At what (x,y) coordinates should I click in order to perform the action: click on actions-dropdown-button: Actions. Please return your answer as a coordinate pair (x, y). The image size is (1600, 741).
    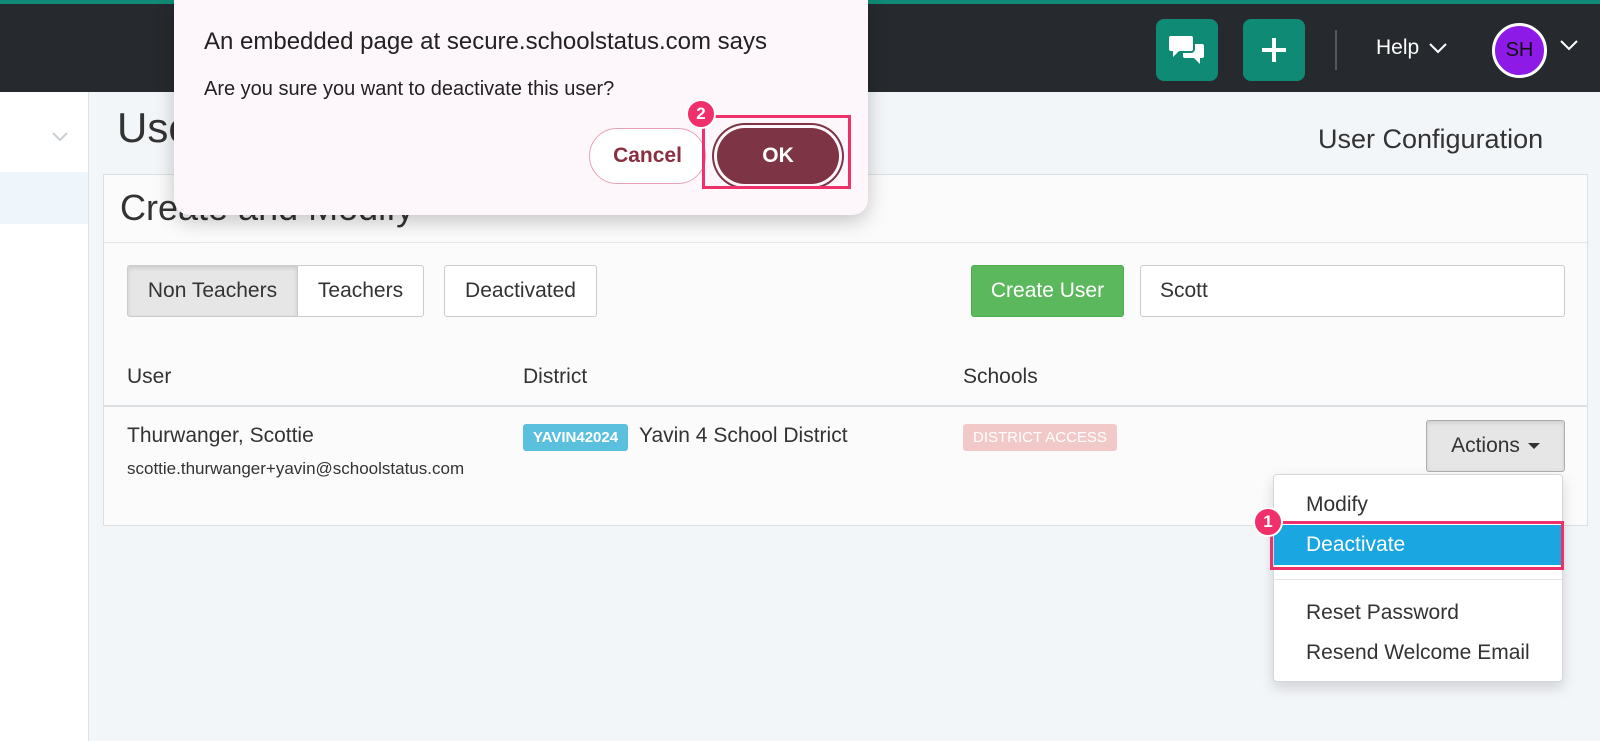
    Looking at the image, I should click on (1495, 446).